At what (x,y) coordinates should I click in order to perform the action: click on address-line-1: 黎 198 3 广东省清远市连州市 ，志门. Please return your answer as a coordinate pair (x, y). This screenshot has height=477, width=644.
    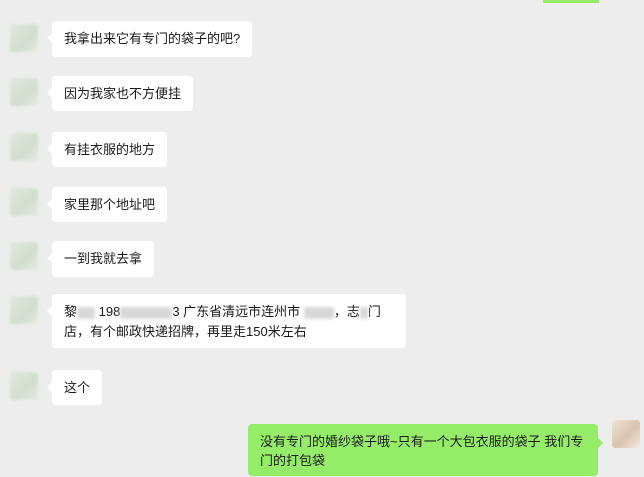
    Looking at the image, I should click on (222, 311).